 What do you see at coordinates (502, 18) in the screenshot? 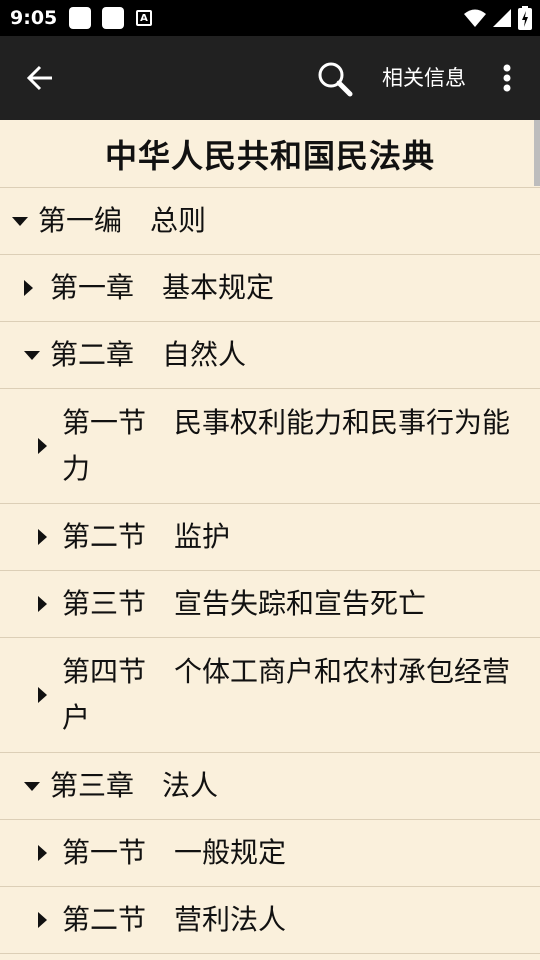
I see `signal-icon` at bounding box center [502, 18].